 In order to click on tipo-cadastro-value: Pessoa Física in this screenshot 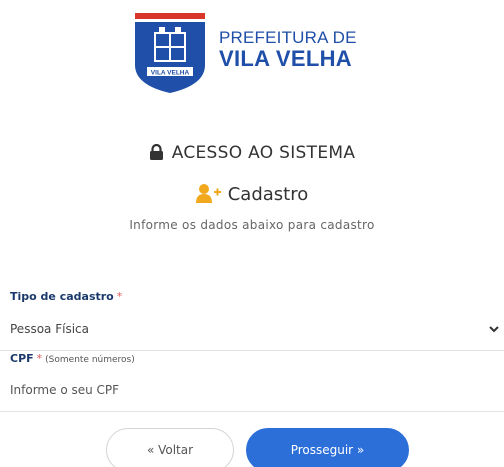, I will do `click(49, 329)`.